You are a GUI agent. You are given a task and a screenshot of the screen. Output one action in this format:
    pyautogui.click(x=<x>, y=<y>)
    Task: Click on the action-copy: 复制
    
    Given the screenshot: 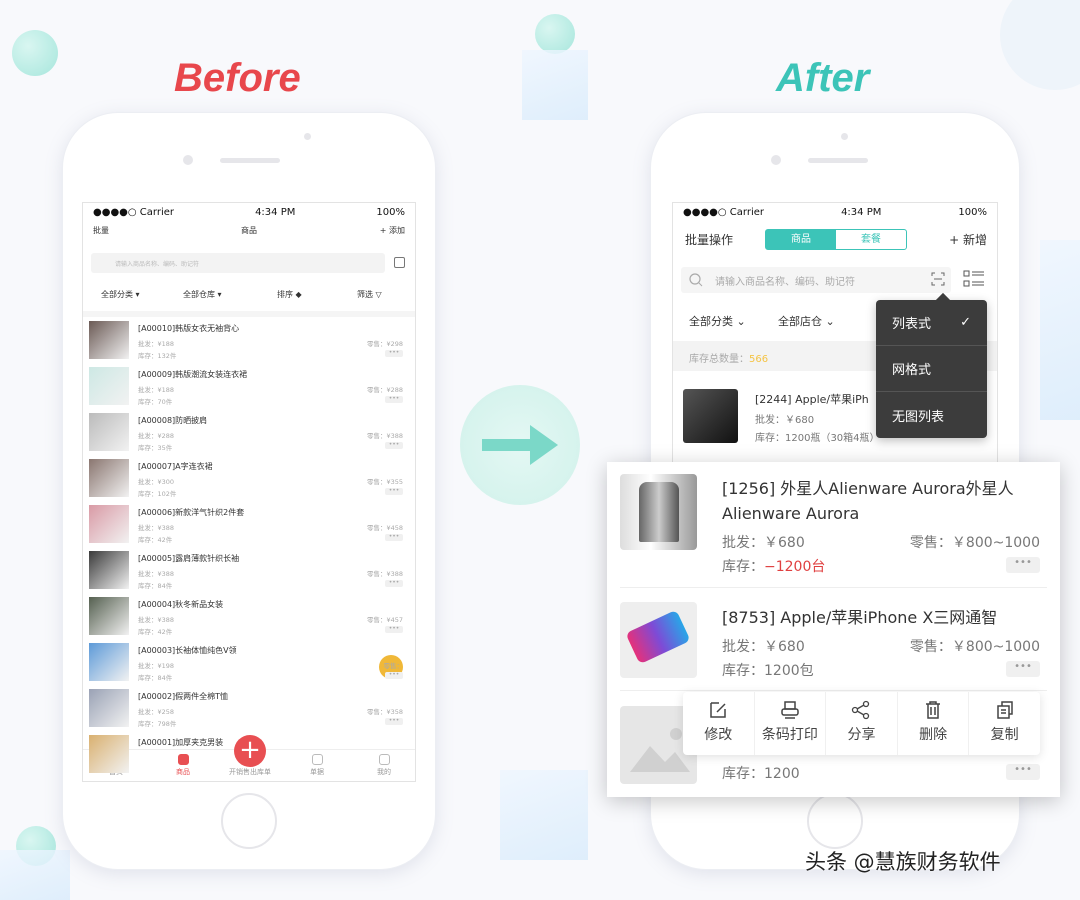 What is the action you would take?
    pyautogui.click(x=1004, y=723)
    